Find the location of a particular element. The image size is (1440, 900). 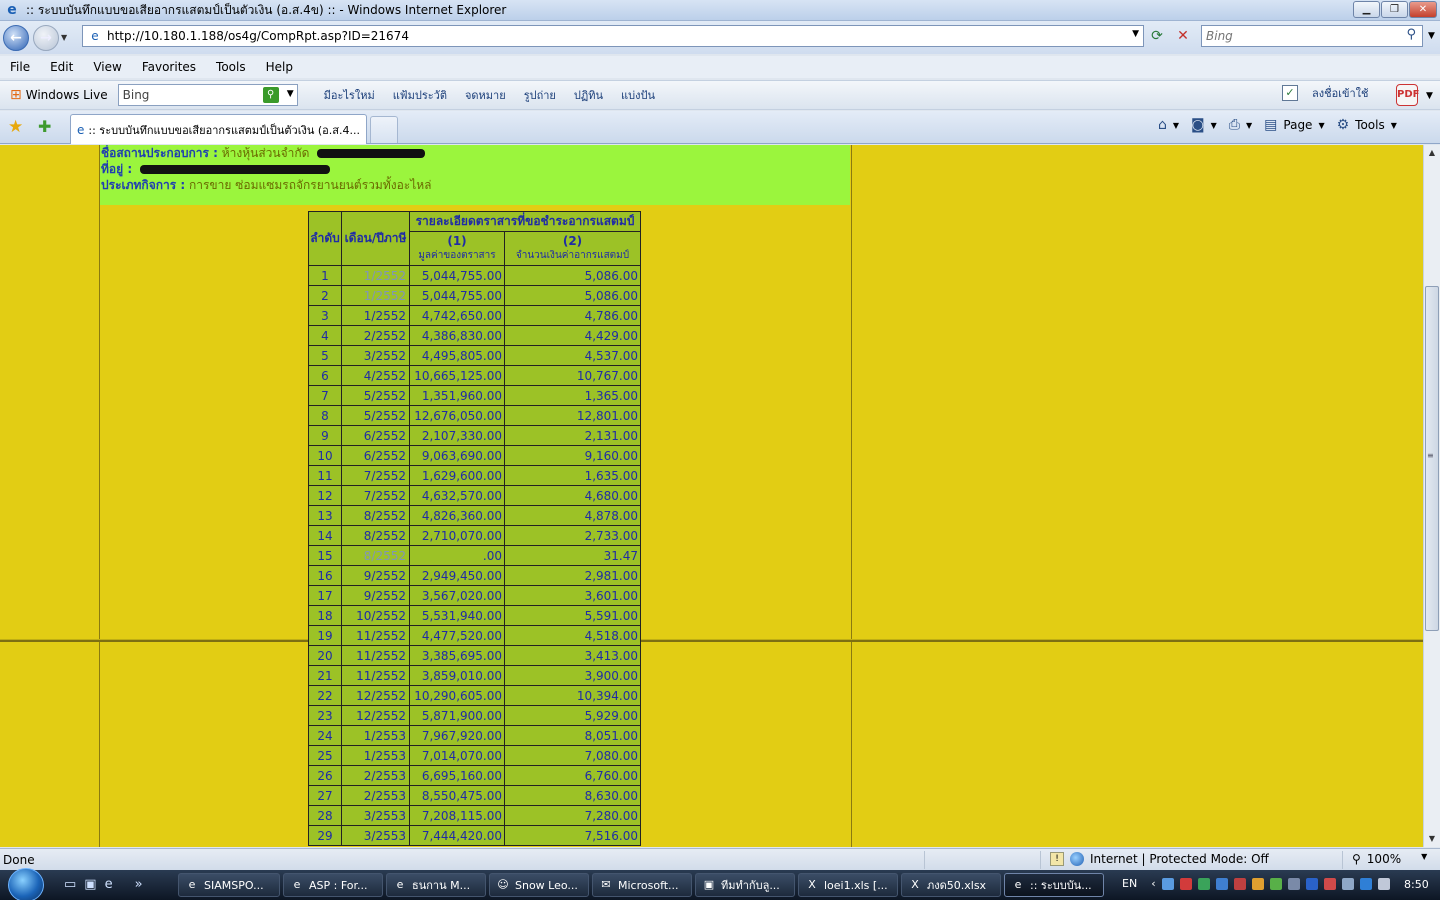

row-duty-cell: 4,429.00 is located at coordinates (572, 335).